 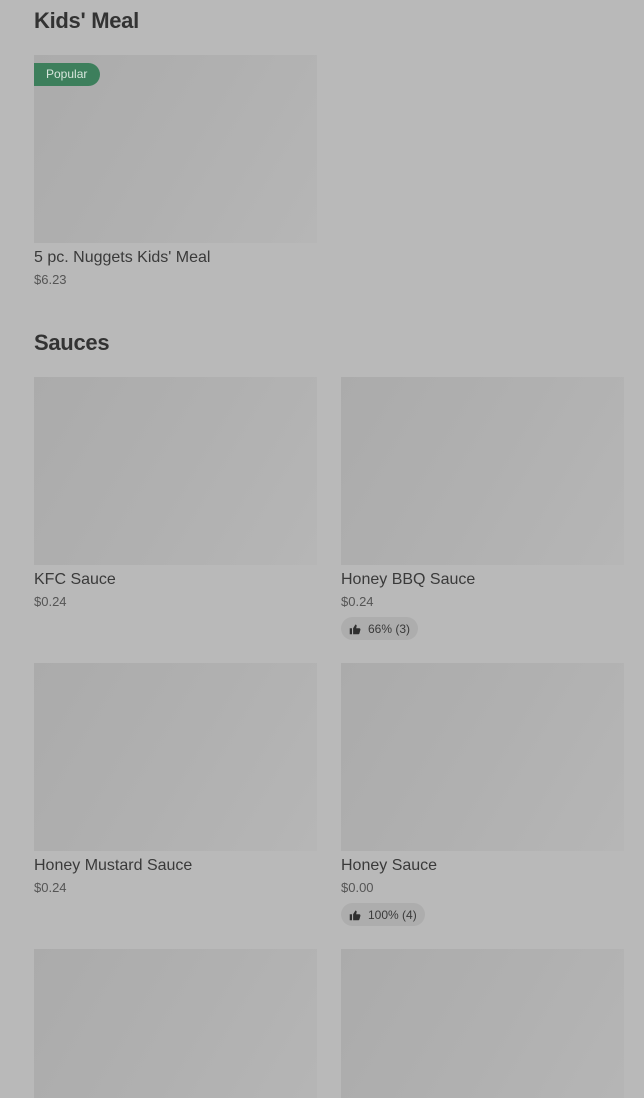 What do you see at coordinates (86, 20) in the screenshot?
I see `section-title-kids-meal: Kids' Meal` at bounding box center [86, 20].